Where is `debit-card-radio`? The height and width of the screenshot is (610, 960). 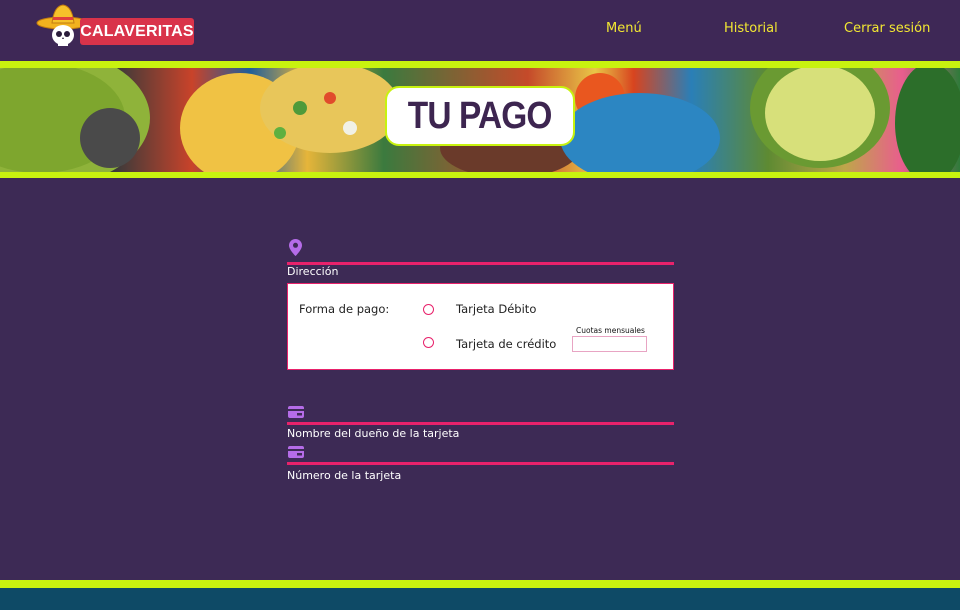 debit-card-radio is located at coordinates (428, 309).